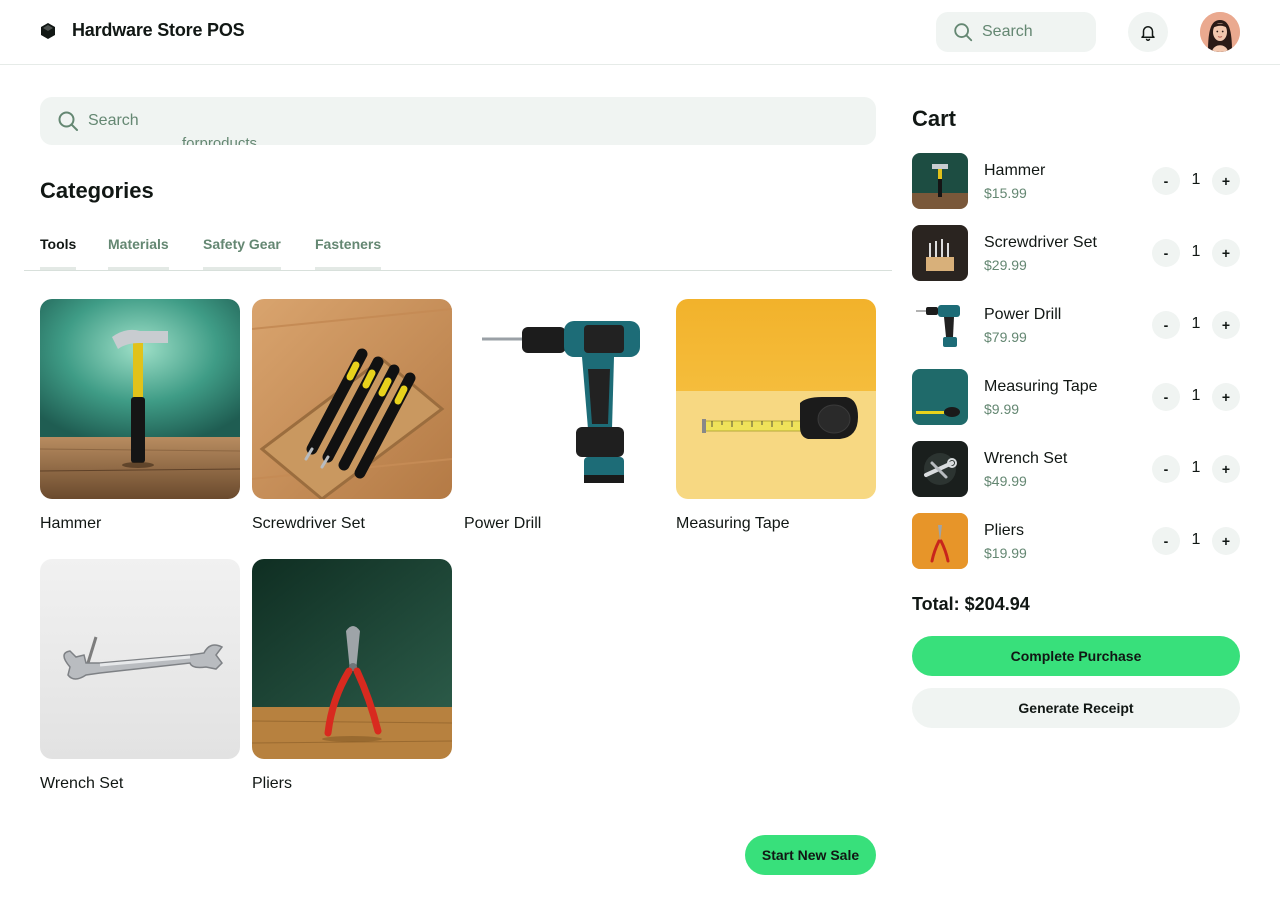 The width and height of the screenshot is (1280, 907). What do you see at coordinates (640, 32) in the screenshot?
I see `app-header: Hardware Store POS` at bounding box center [640, 32].